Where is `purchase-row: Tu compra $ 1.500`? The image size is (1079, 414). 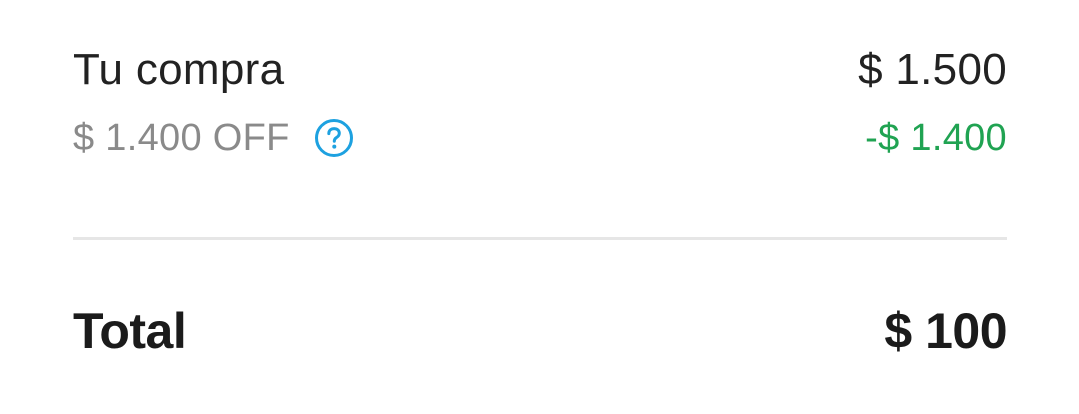 purchase-row: Tu compra $ 1.500 is located at coordinates (540, 70).